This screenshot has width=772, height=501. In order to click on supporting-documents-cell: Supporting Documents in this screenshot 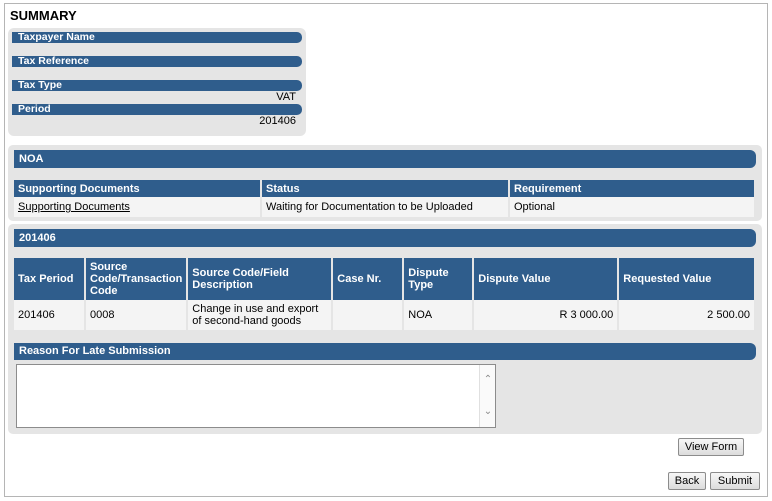, I will do `click(138, 207)`.